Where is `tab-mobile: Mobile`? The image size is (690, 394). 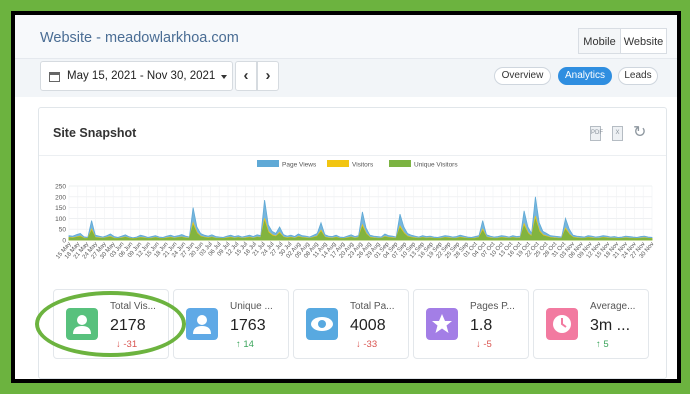 tab-mobile: Mobile is located at coordinates (599, 41).